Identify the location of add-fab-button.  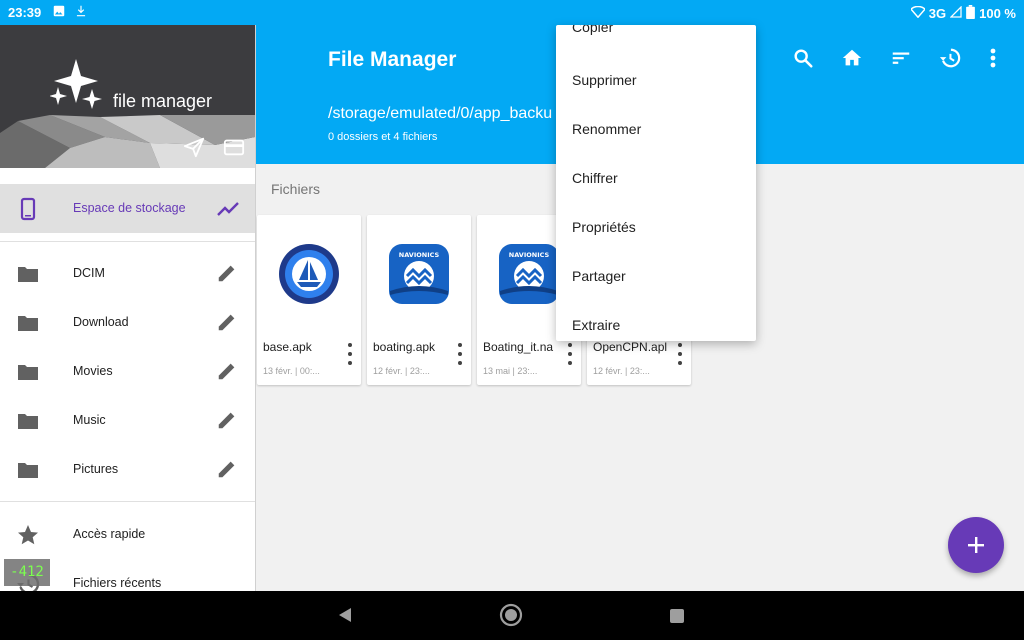
(976, 545).